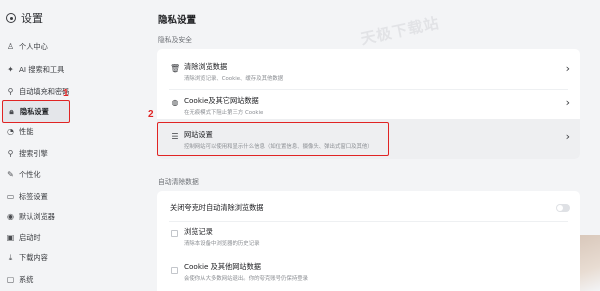 This screenshot has width=600, height=291. What do you see at coordinates (273, 139) in the screenshot?
I see `highlight-box-site-settings` at bounding box center [273, 139].